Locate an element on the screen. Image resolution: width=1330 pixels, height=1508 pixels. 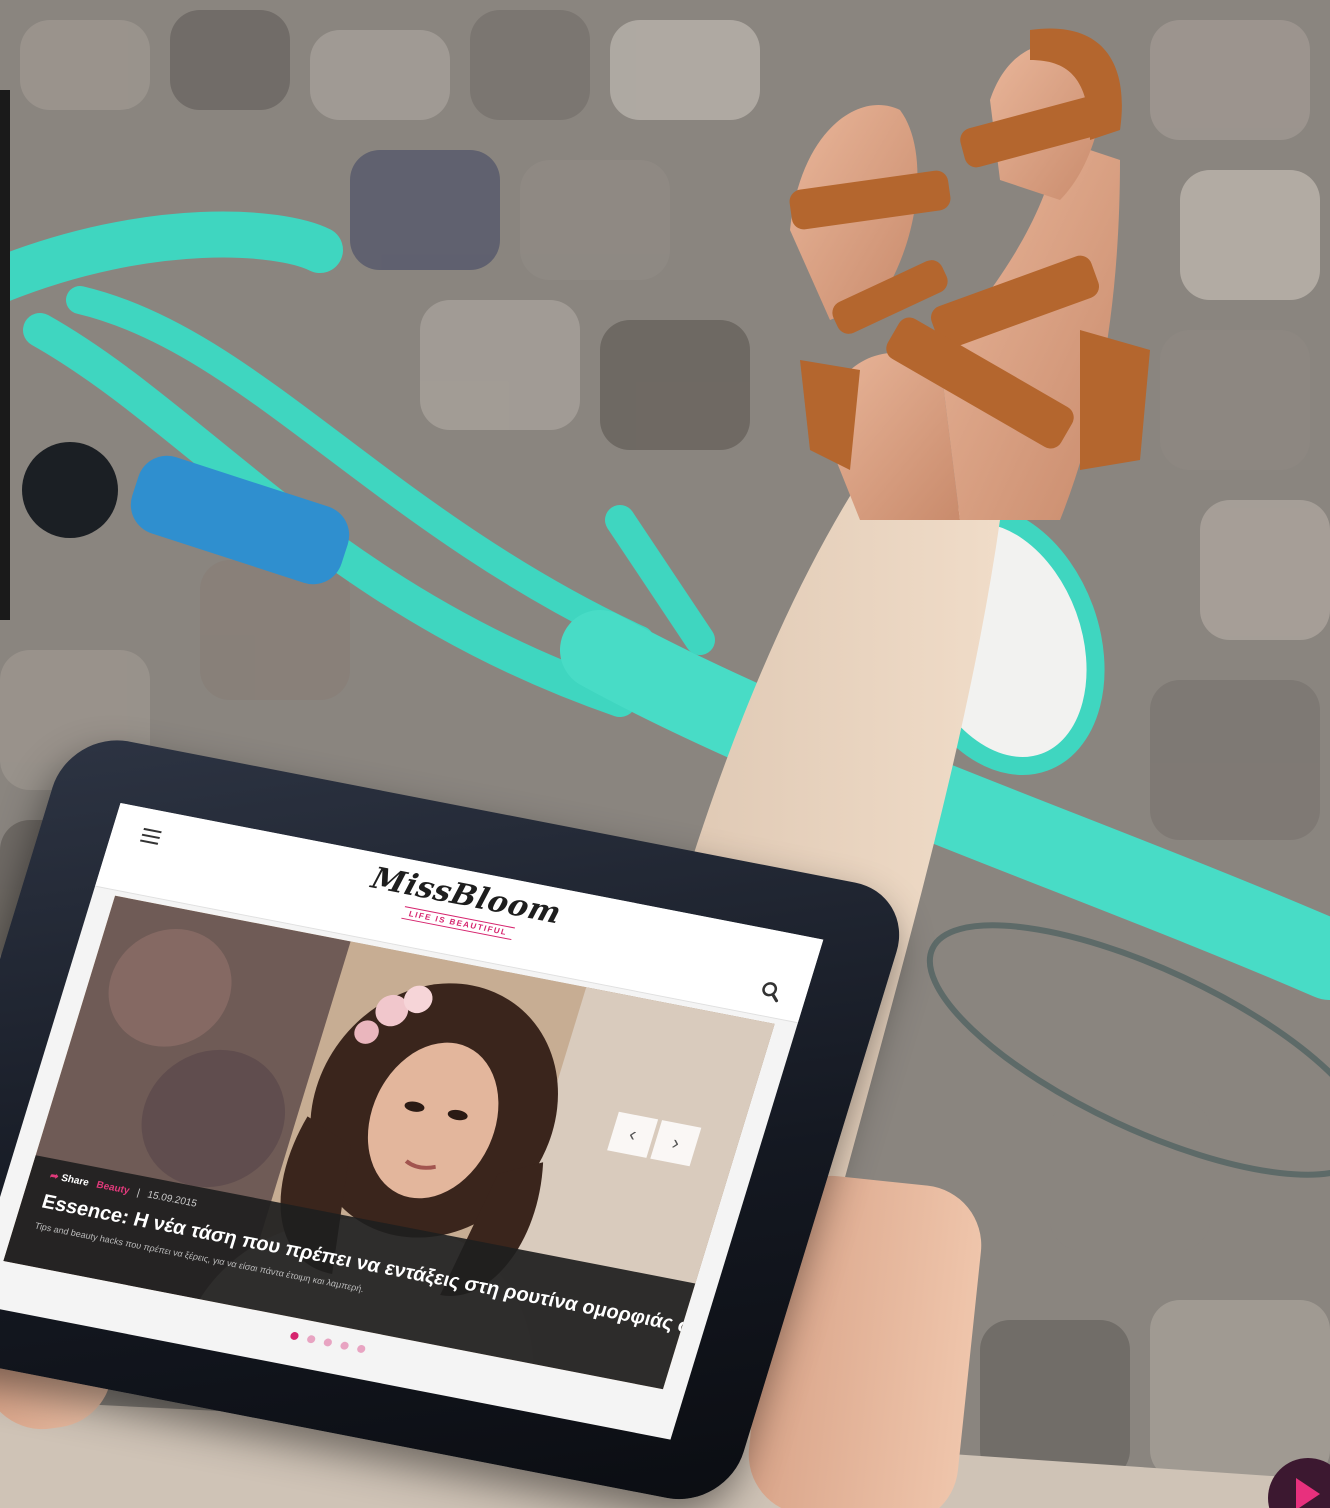
share-arrow-icon: ➦ is located at coordinates (54, 1176).